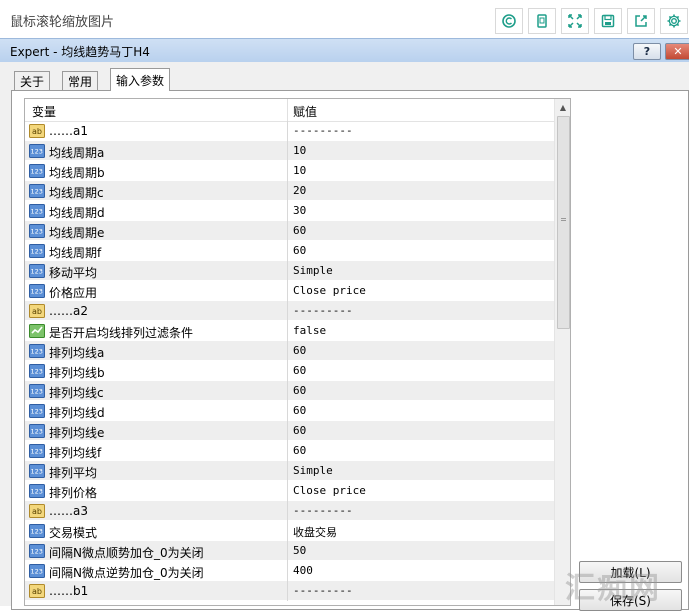 This screenshot has height=611, width=689. I want to click on parameter-row: 123 排列均线b 60, so click(289, 371).